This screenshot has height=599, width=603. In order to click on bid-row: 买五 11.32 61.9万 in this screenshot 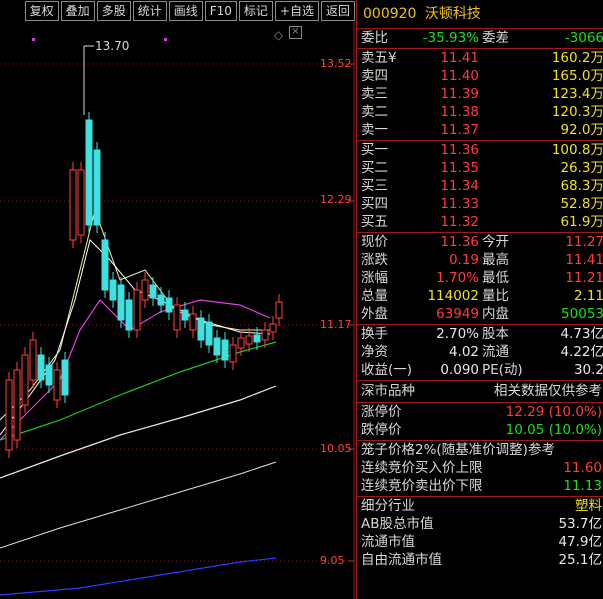, I will do `click(480, 223)`.